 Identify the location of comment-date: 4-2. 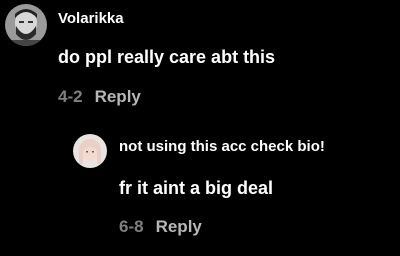
(70, 96).